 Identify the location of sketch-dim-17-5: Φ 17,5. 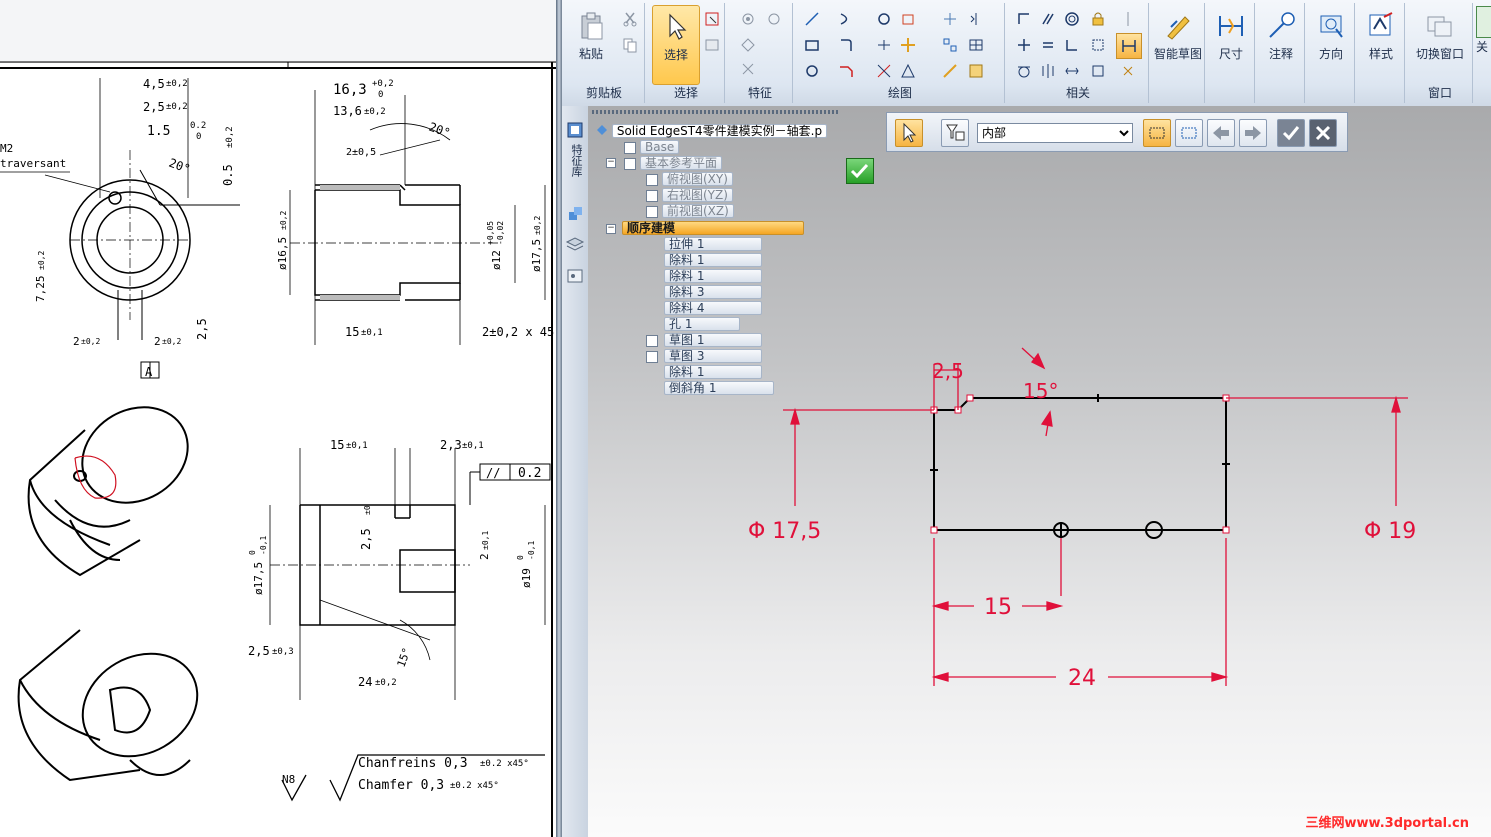
(784, 531).